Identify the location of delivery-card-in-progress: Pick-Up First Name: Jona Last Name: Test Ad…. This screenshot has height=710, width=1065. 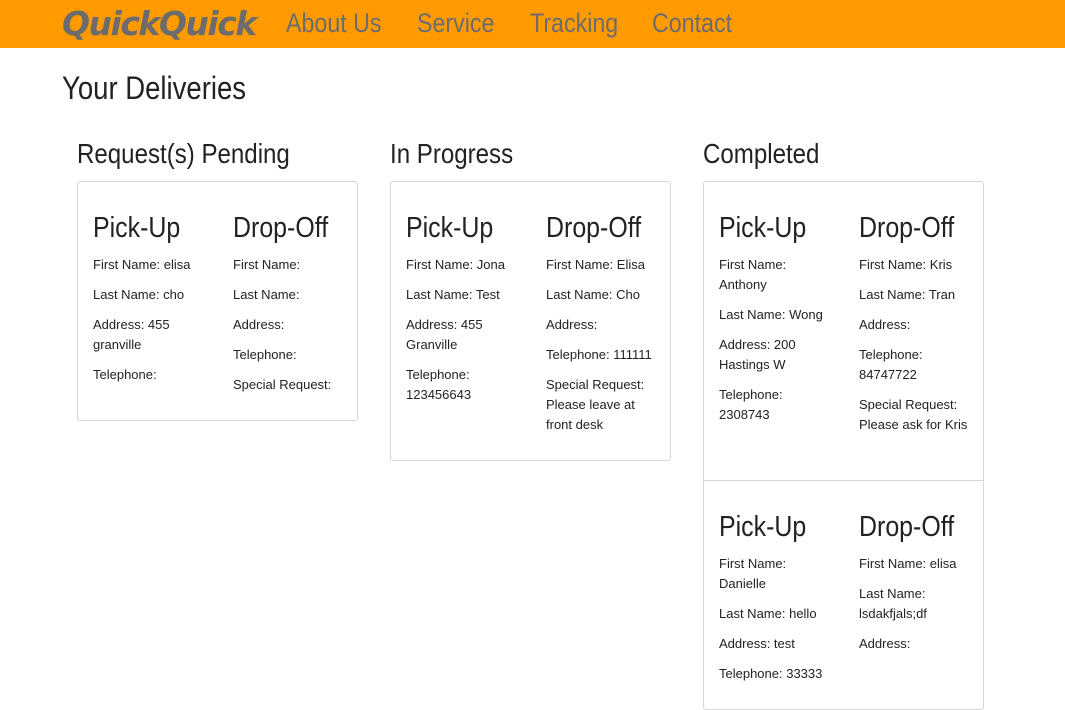
(530, 321).